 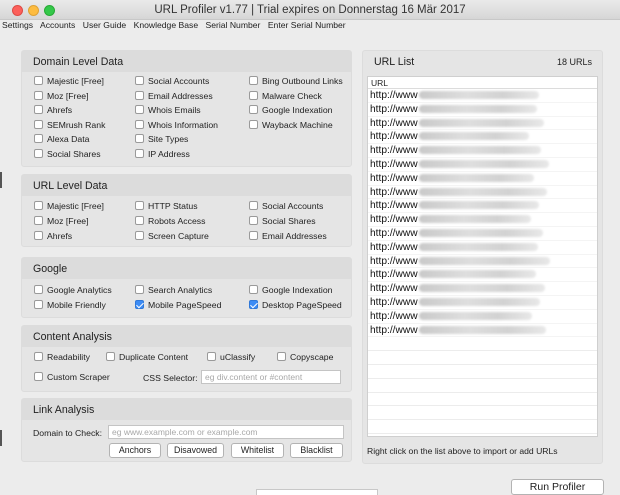 I want to click on google-mobile-friendly-option: Mobile Friendly, so click(x=70, y=305).